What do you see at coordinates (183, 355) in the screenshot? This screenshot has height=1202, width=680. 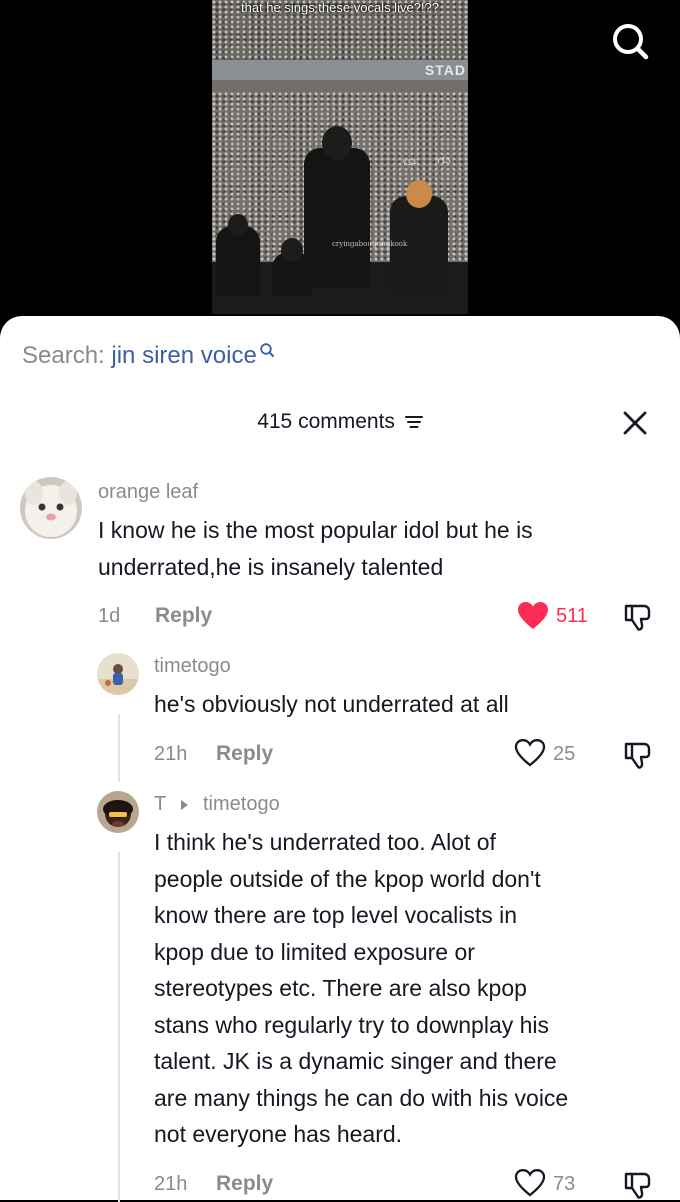 I see `search-query-link: jin siren voice` at bounding box center [183, 355].